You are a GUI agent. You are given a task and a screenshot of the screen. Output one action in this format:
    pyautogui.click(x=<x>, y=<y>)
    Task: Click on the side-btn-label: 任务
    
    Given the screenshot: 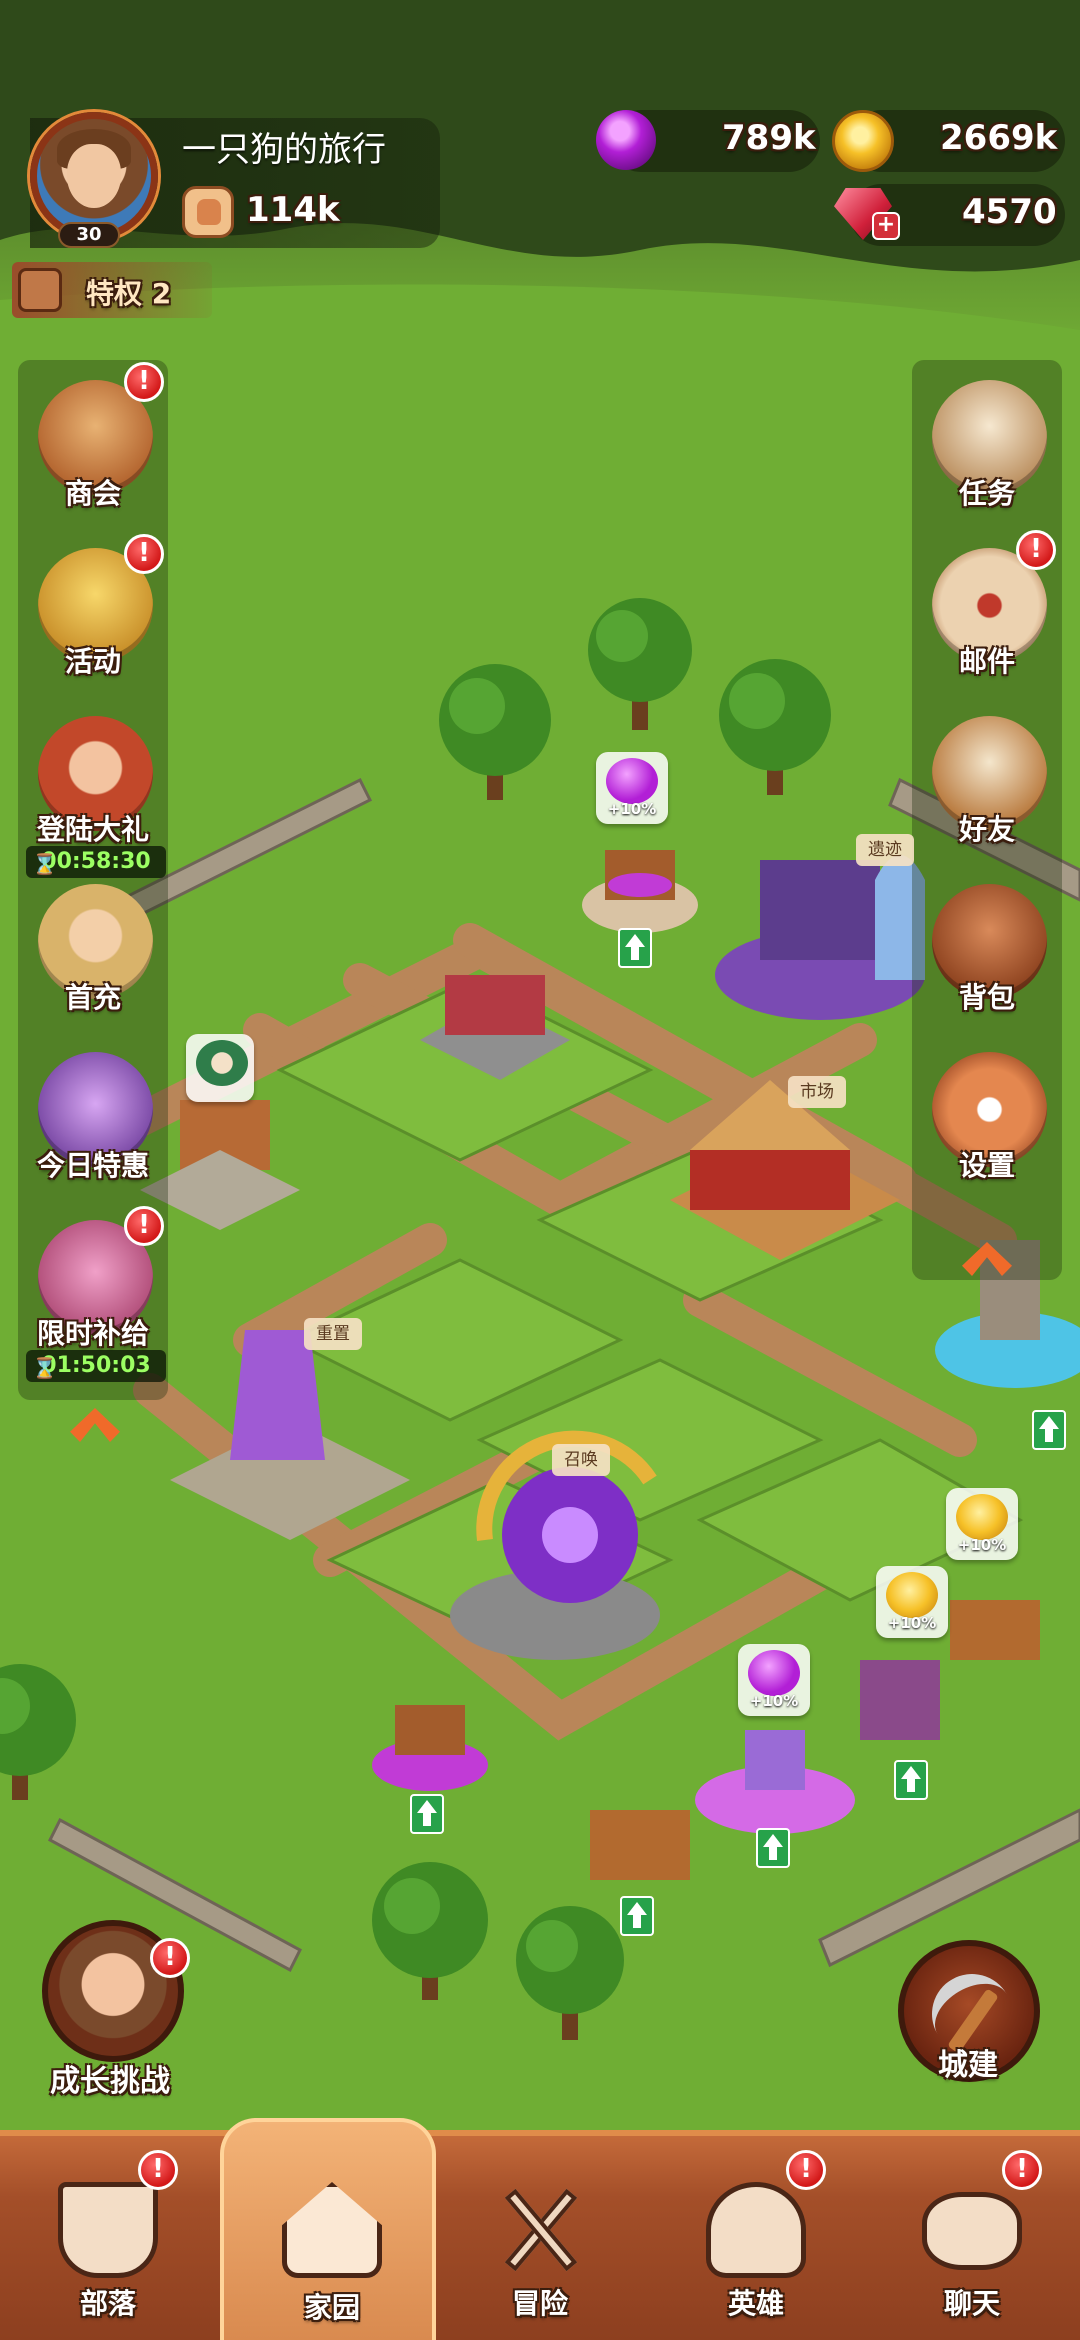 What is the action you would take?
    pyautogui.click(x=986, y=493)
    